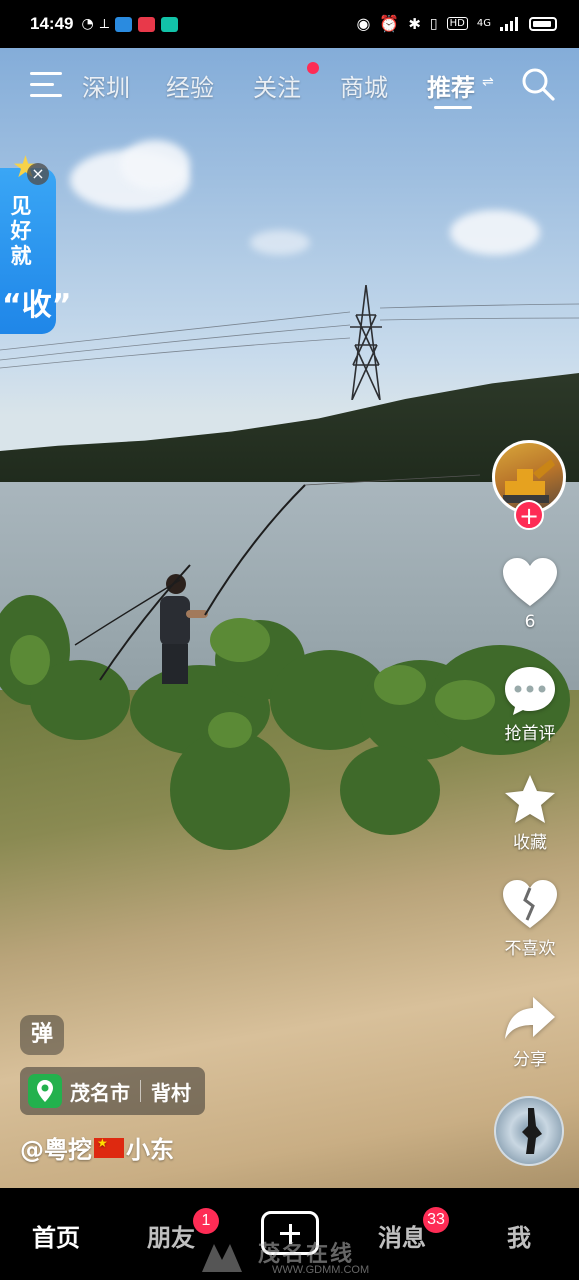 Image resolution: width=579 pixels, height=1280 pixels. I want to click on music-disc, so click(529, 1131).